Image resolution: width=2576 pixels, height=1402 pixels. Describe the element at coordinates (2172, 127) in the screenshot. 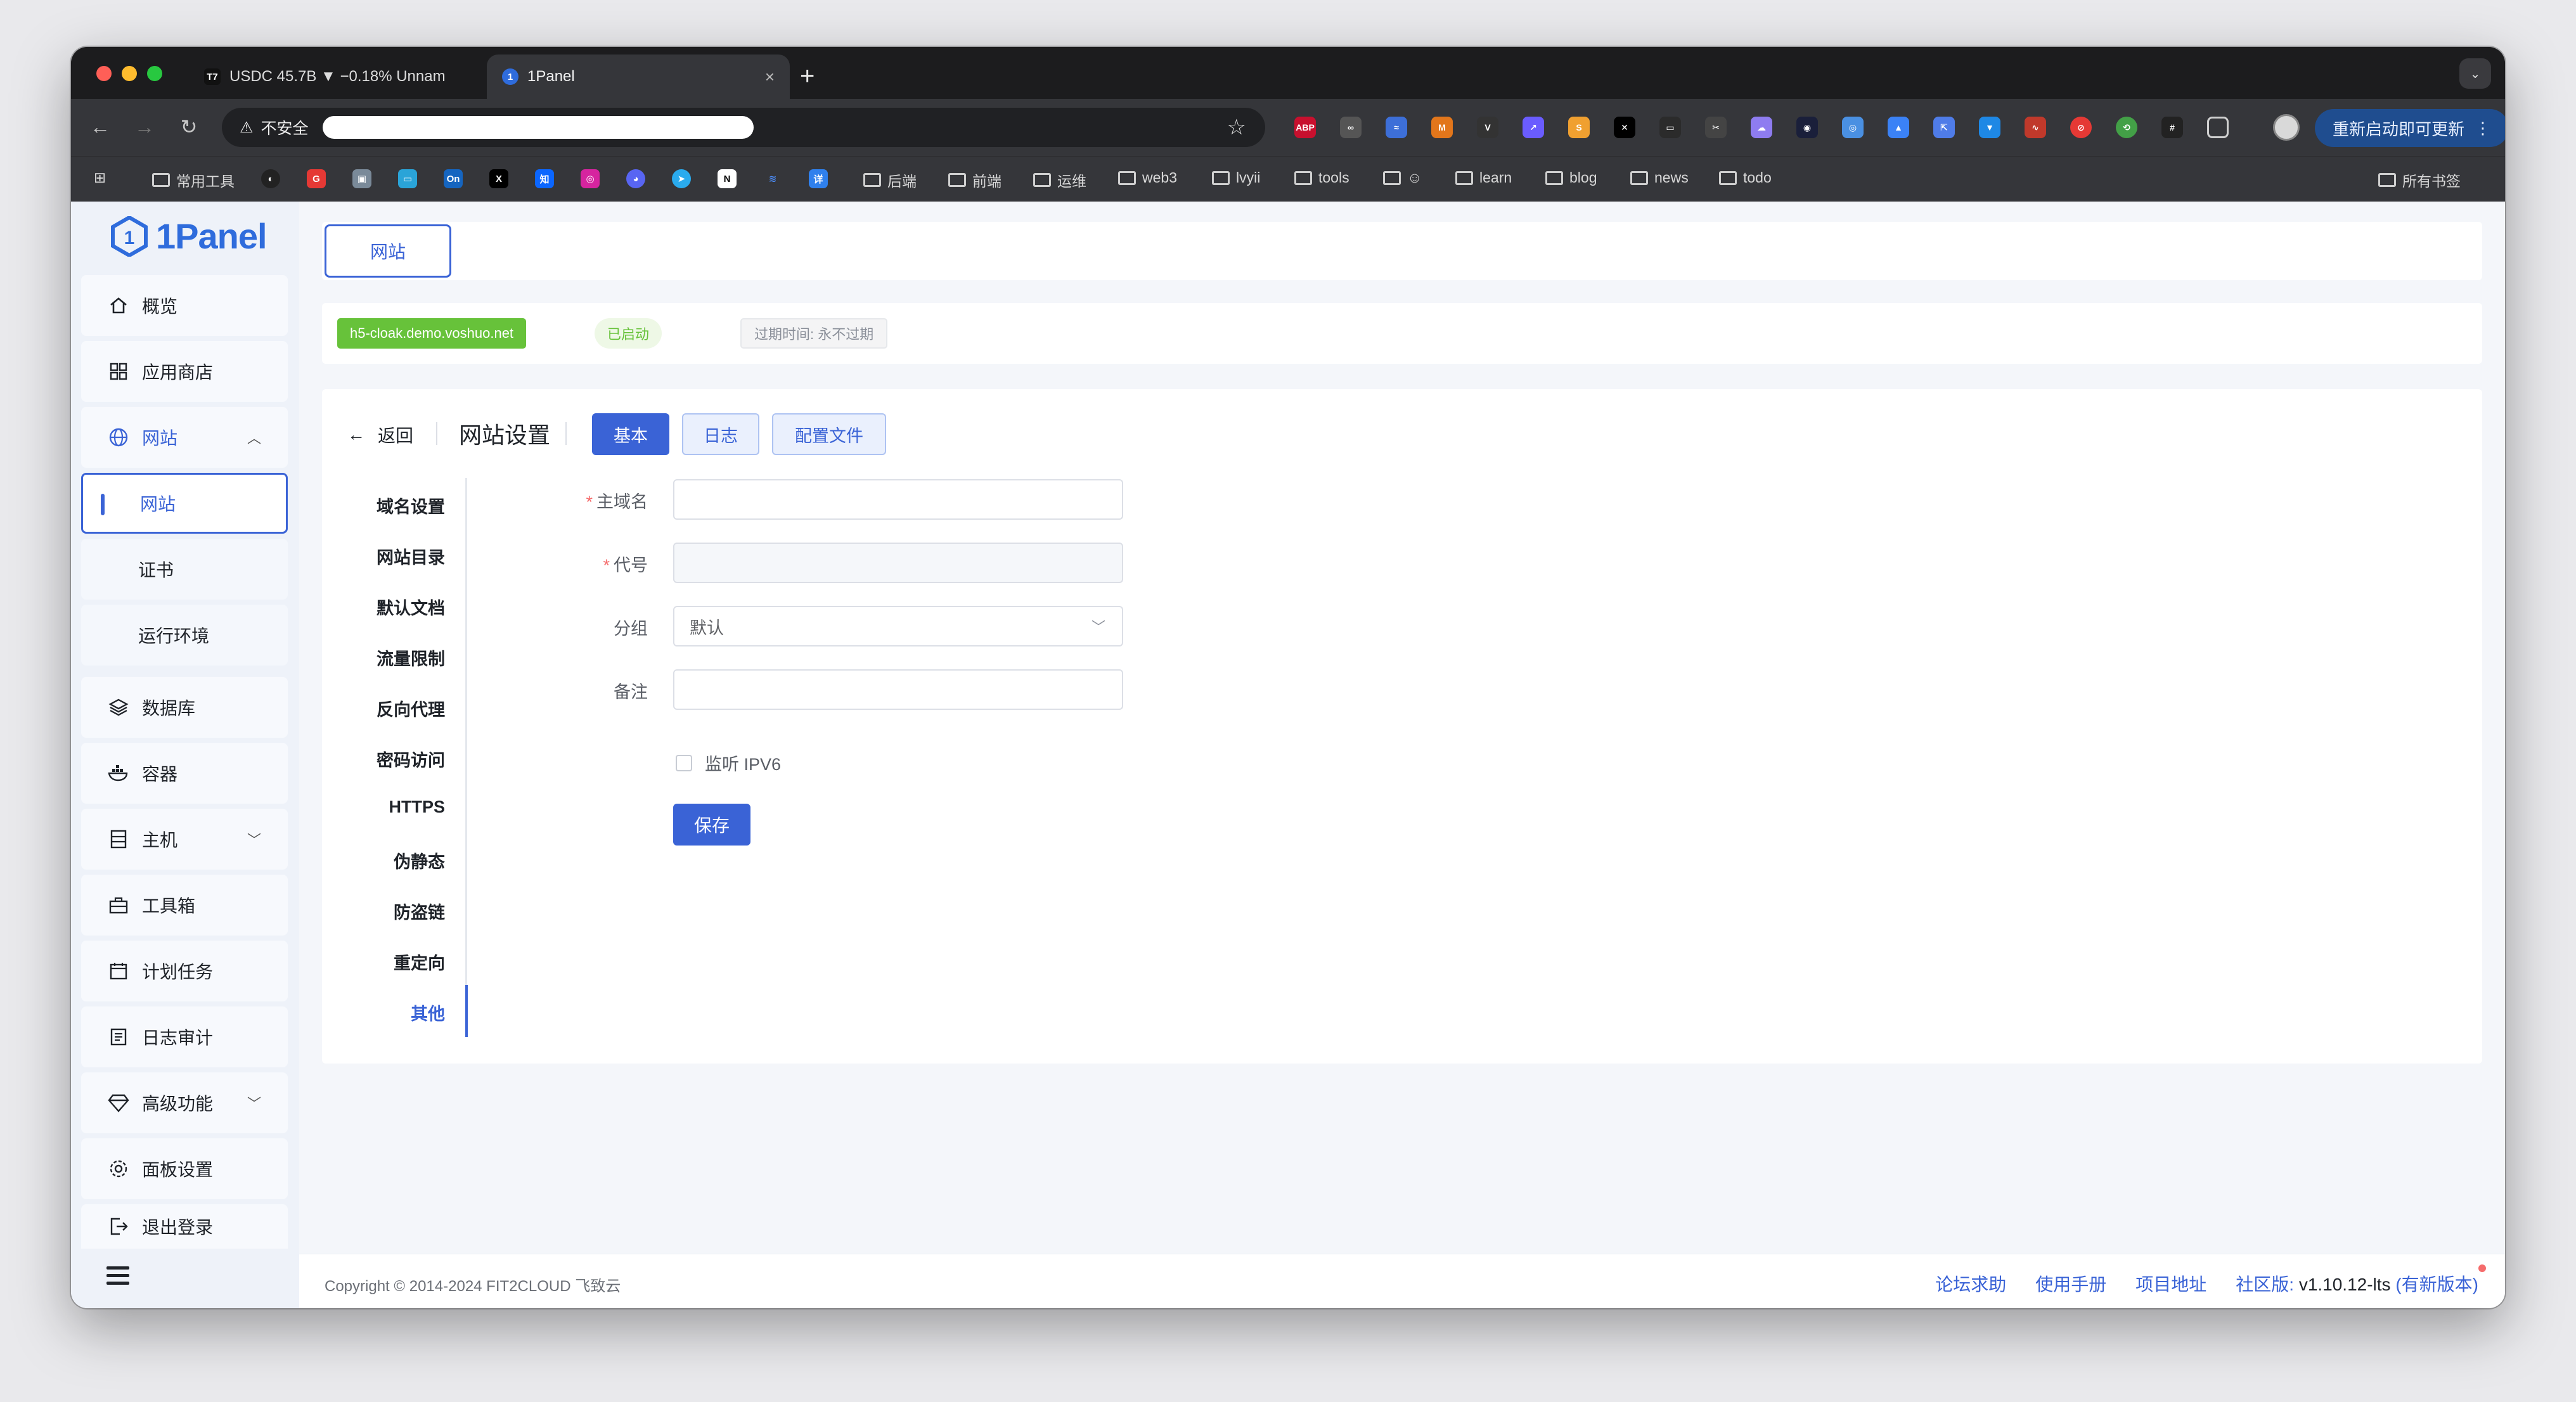

I see `extension-icon: #` at that location.